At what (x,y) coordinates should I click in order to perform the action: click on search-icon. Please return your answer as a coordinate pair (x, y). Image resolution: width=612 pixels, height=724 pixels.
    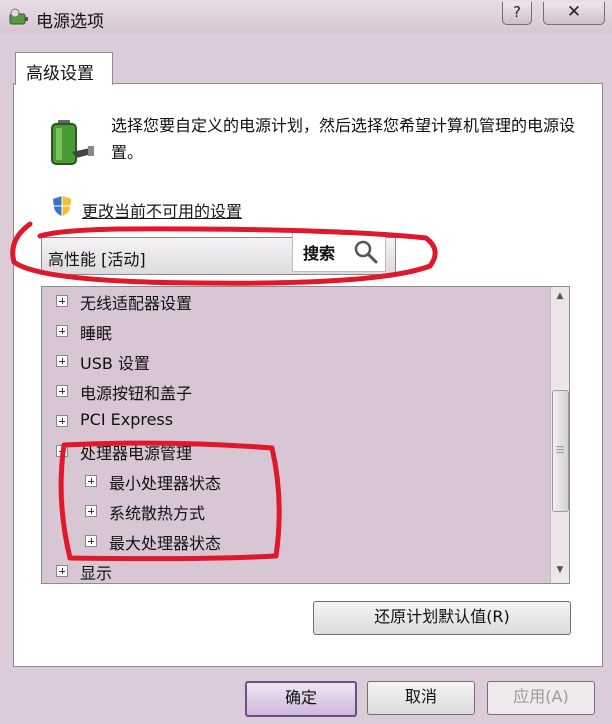
    Looking at the image, I should click on (366, 252).